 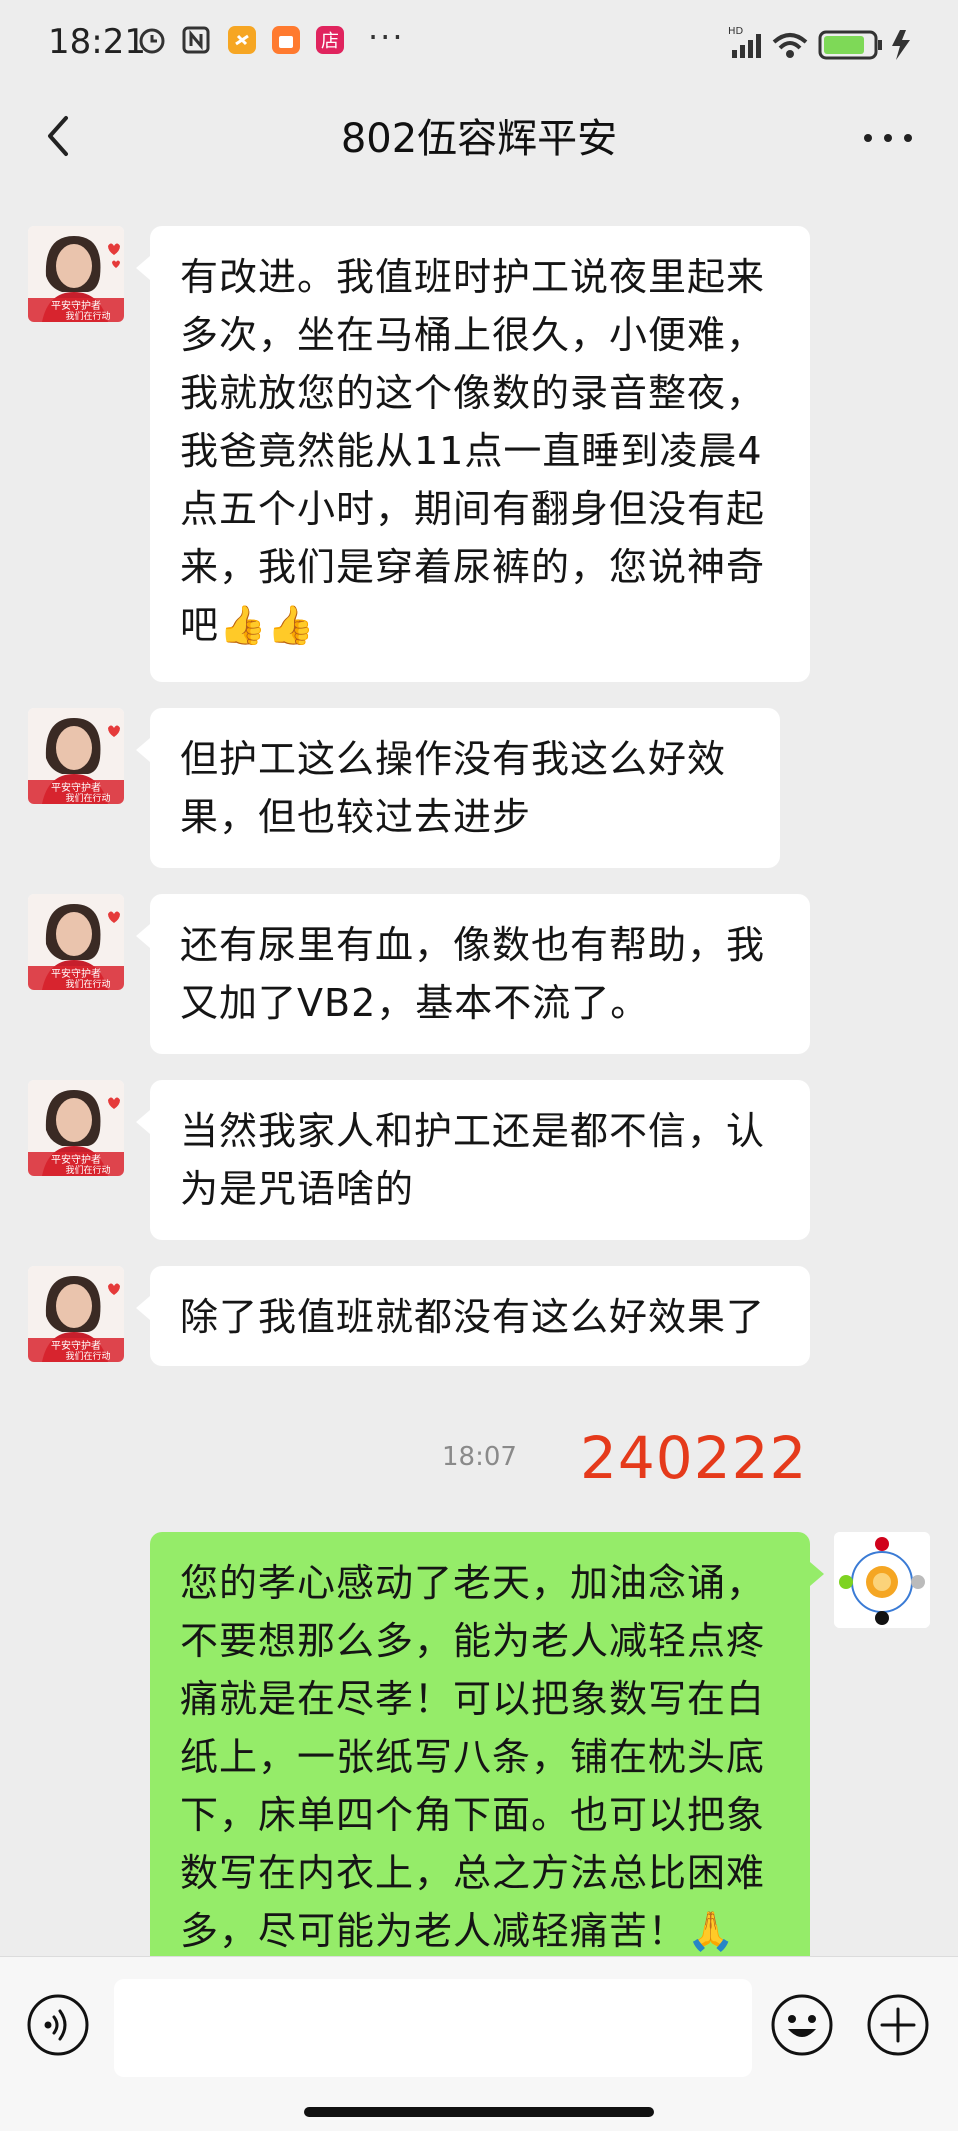 I want to click on home-indicator, so click(x=479, y=2112).